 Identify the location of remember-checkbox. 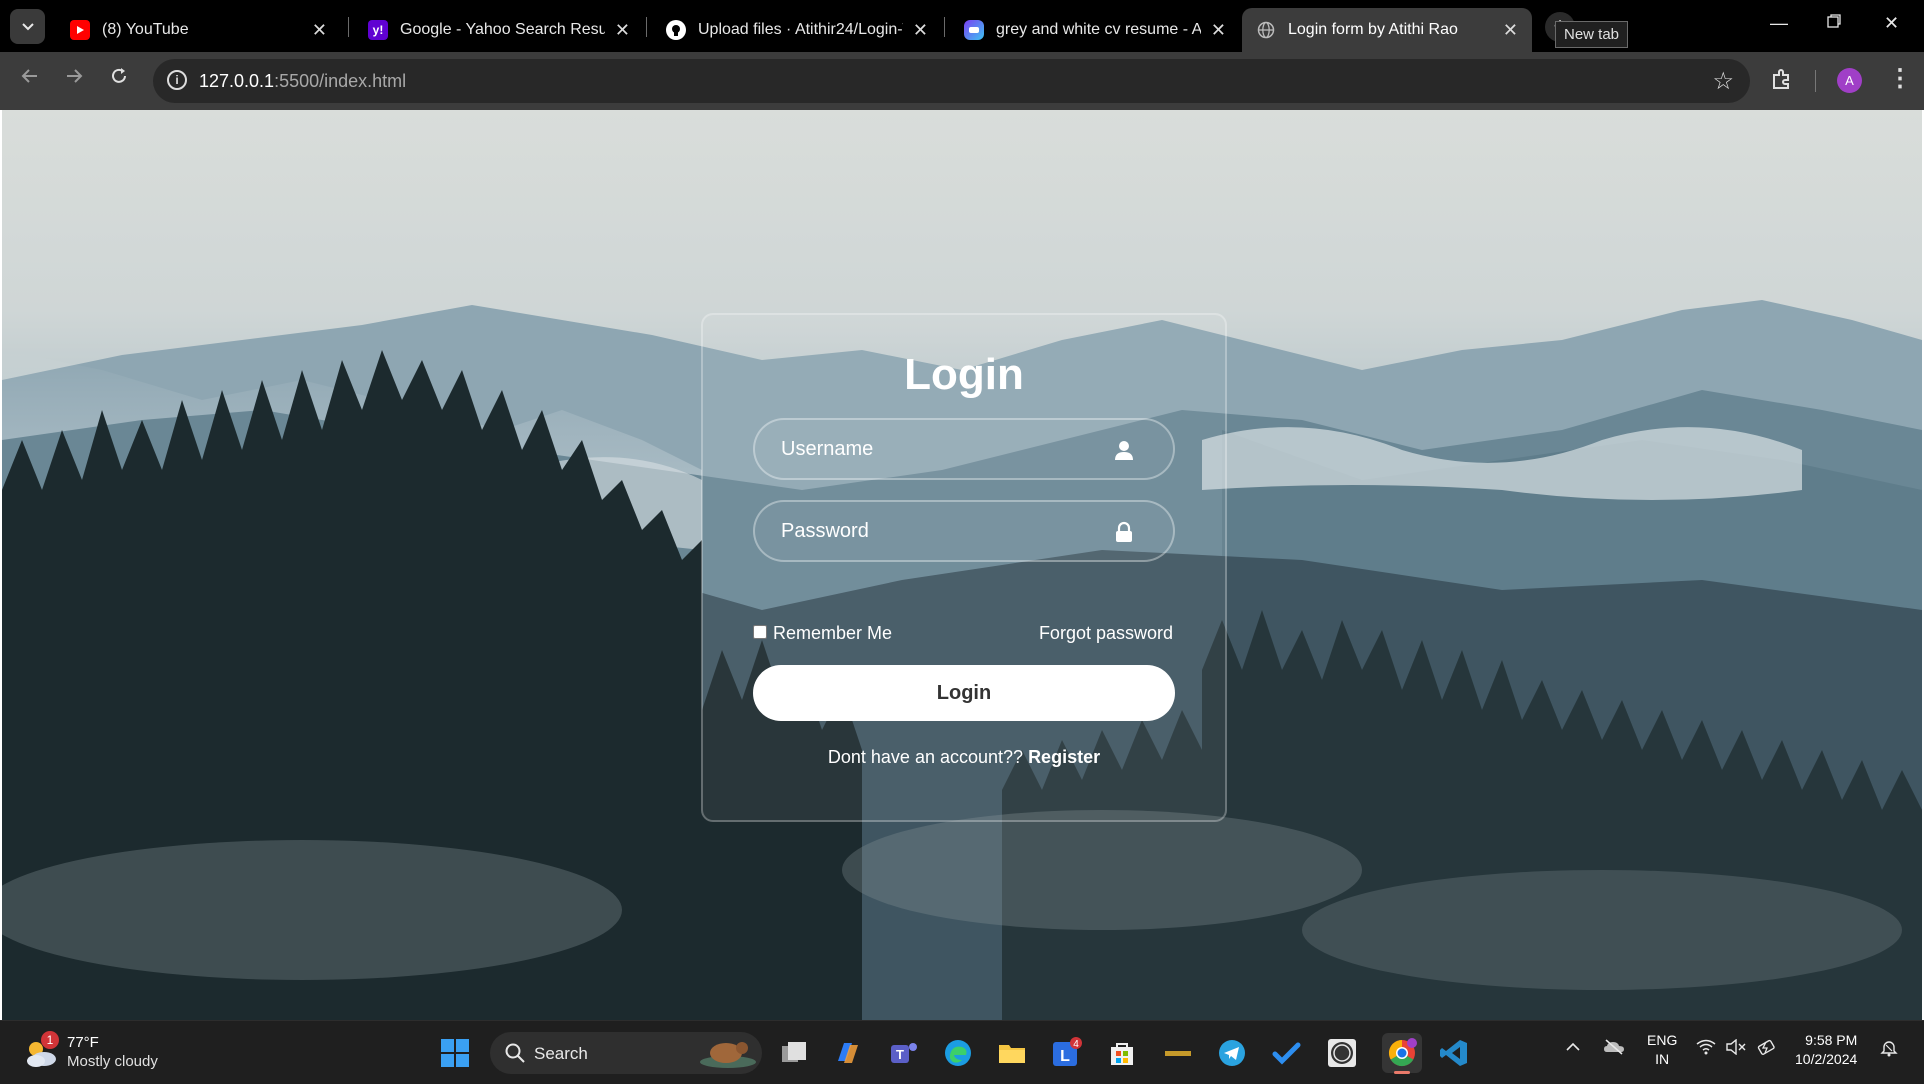
(760, 631).